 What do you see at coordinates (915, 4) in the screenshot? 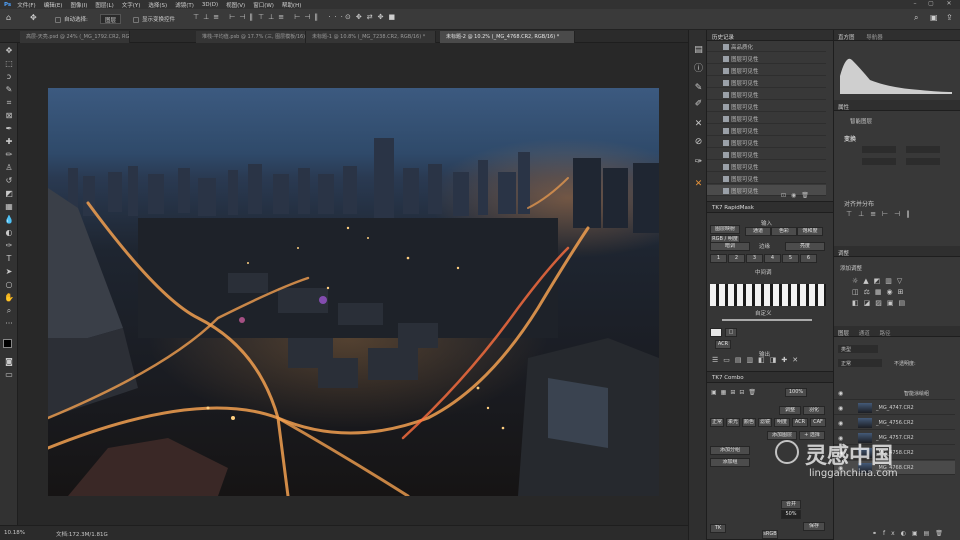
I see `minimize-icon: –` at bounding box center [915, 4].